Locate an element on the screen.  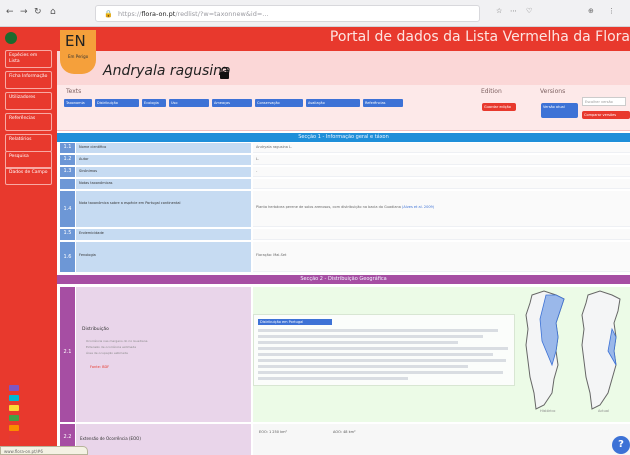
distribution-text-box: Distribuição em Portugal is located at coordinates (384, 350).